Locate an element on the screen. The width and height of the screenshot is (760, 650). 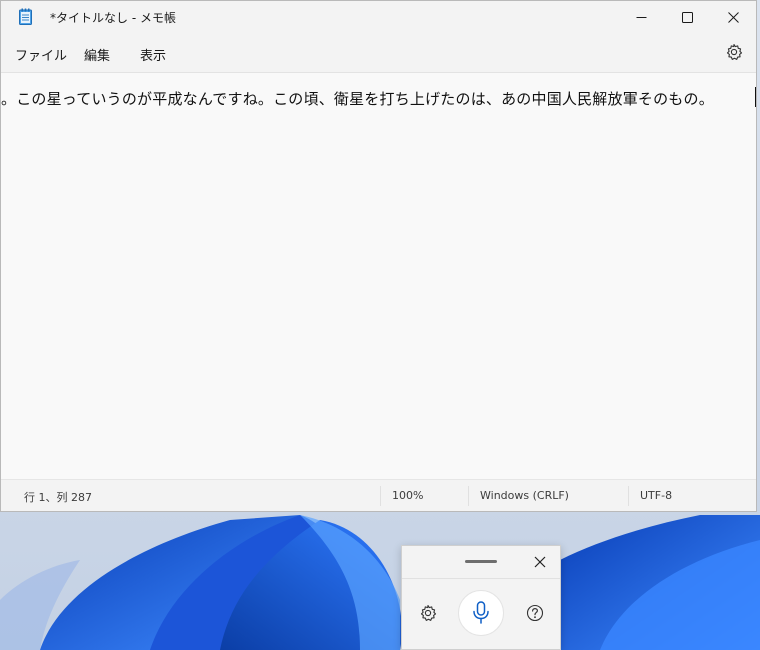
menu-edit: 編集 is located at coordinates (97, 54).